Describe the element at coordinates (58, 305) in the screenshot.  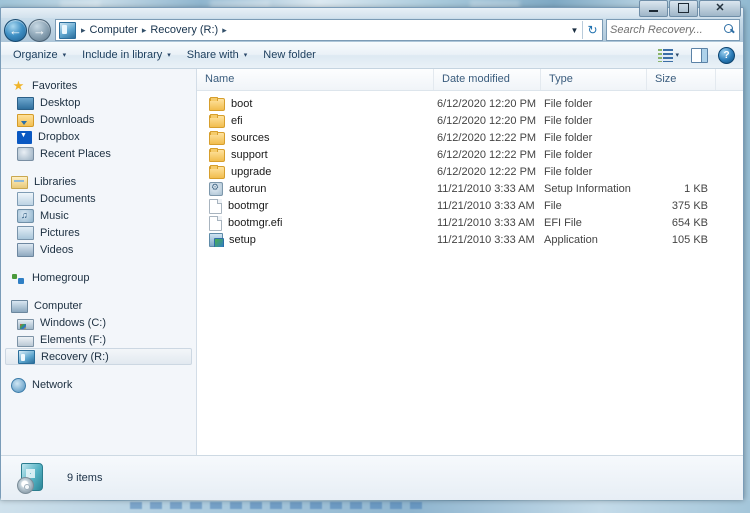
I see `sidebar-item-label: Computer` at that location.